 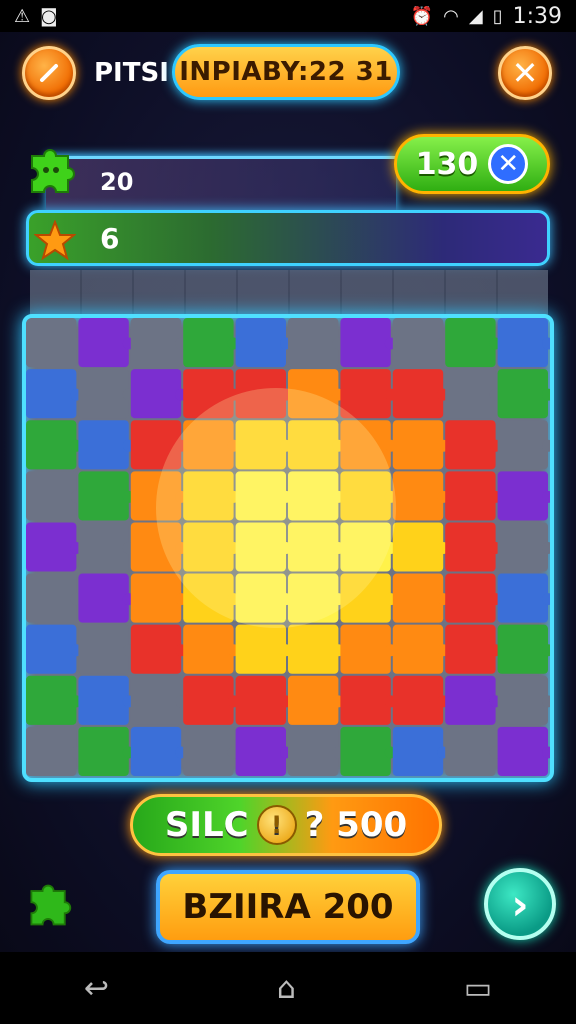 I want to click on buy-button: BZIIRA 200, so click(x=288, y=907).